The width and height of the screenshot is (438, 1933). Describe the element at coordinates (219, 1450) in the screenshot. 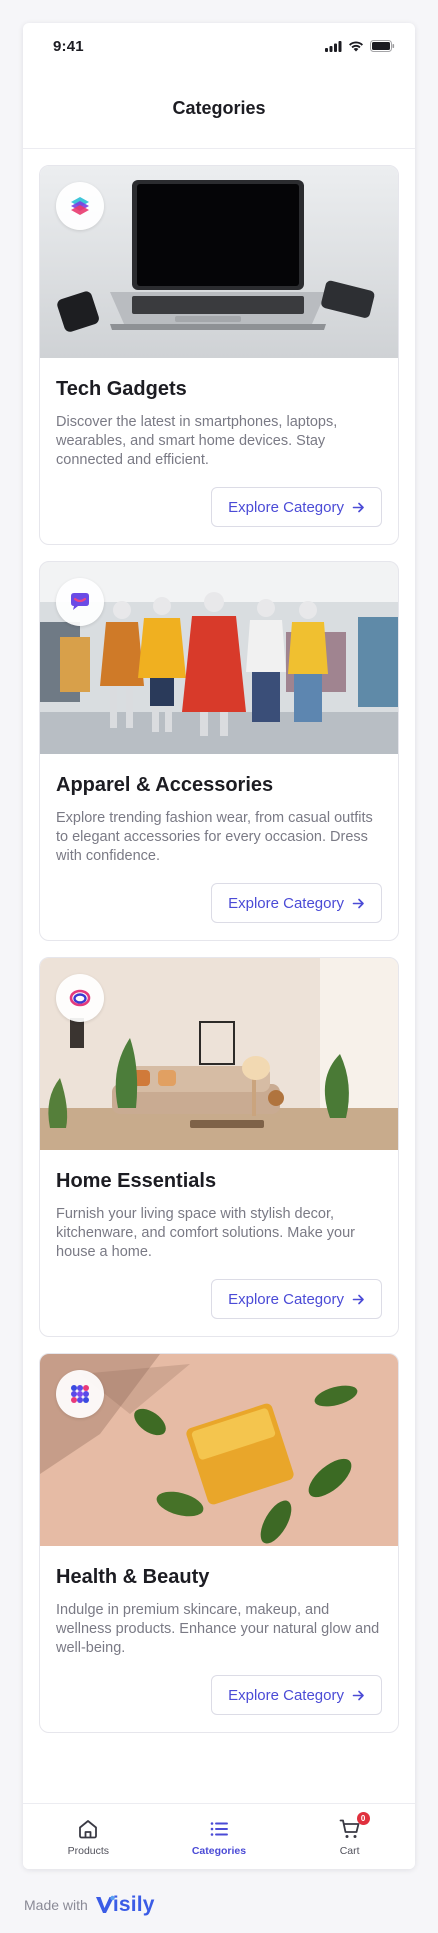

I see `category-image-health-beauty` at that location.